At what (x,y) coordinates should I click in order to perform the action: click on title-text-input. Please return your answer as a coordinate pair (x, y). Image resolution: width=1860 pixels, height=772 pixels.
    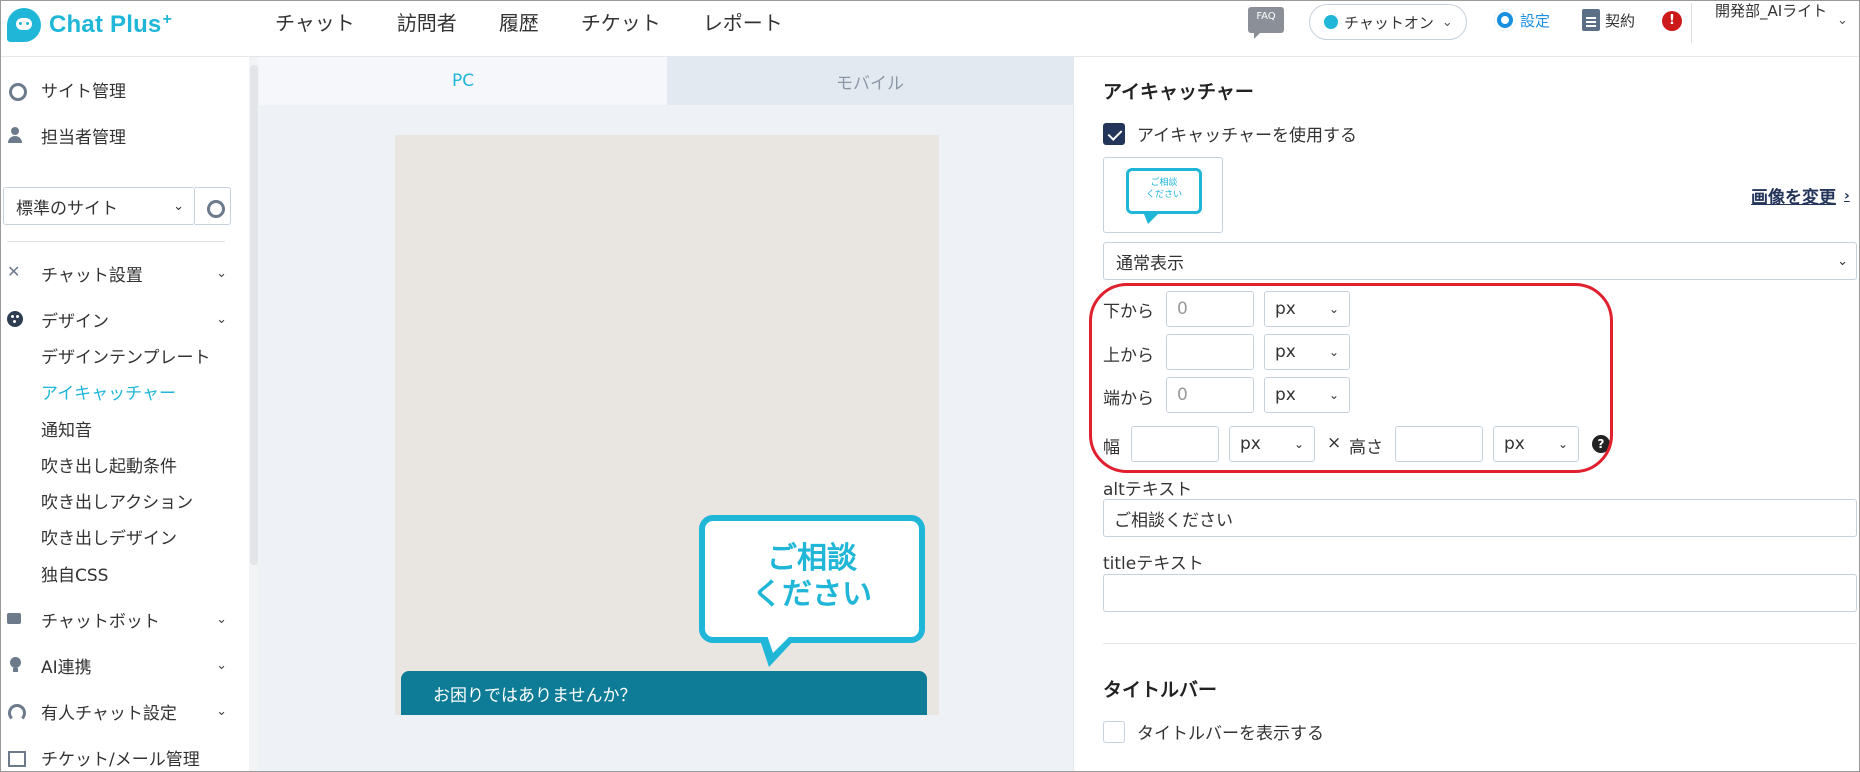
    Looking at the image, I should click on (1480, 593).